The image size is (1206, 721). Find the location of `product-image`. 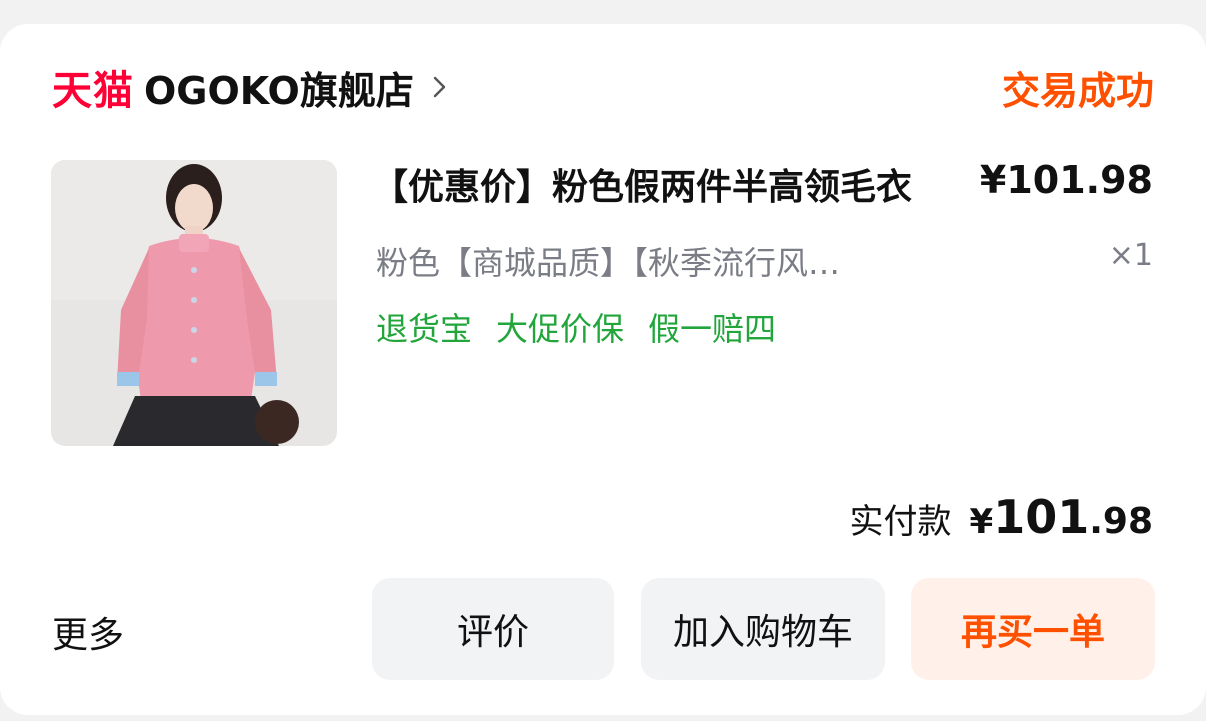

product-image is located at coordinates (194, 303).